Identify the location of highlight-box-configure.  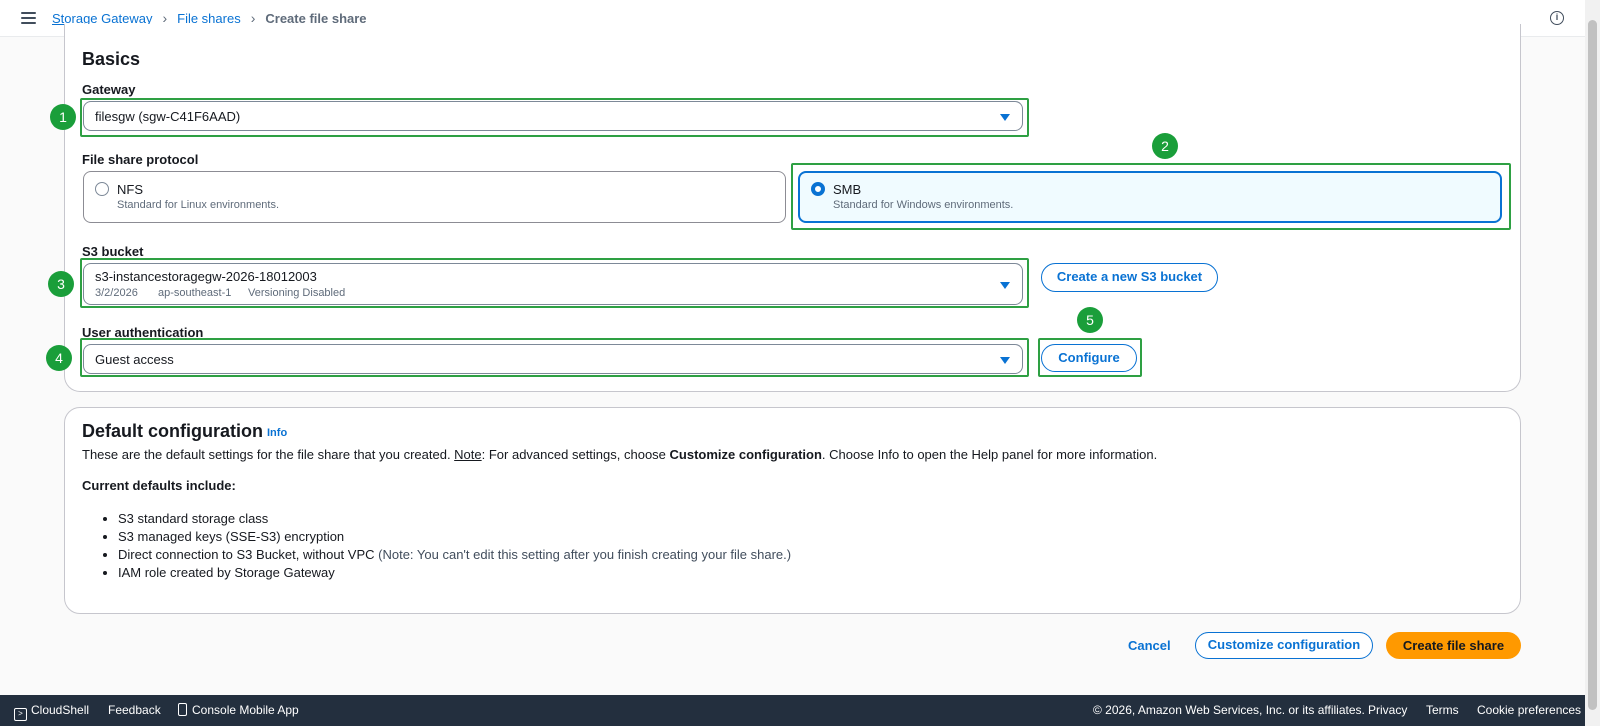
(1090, 357).